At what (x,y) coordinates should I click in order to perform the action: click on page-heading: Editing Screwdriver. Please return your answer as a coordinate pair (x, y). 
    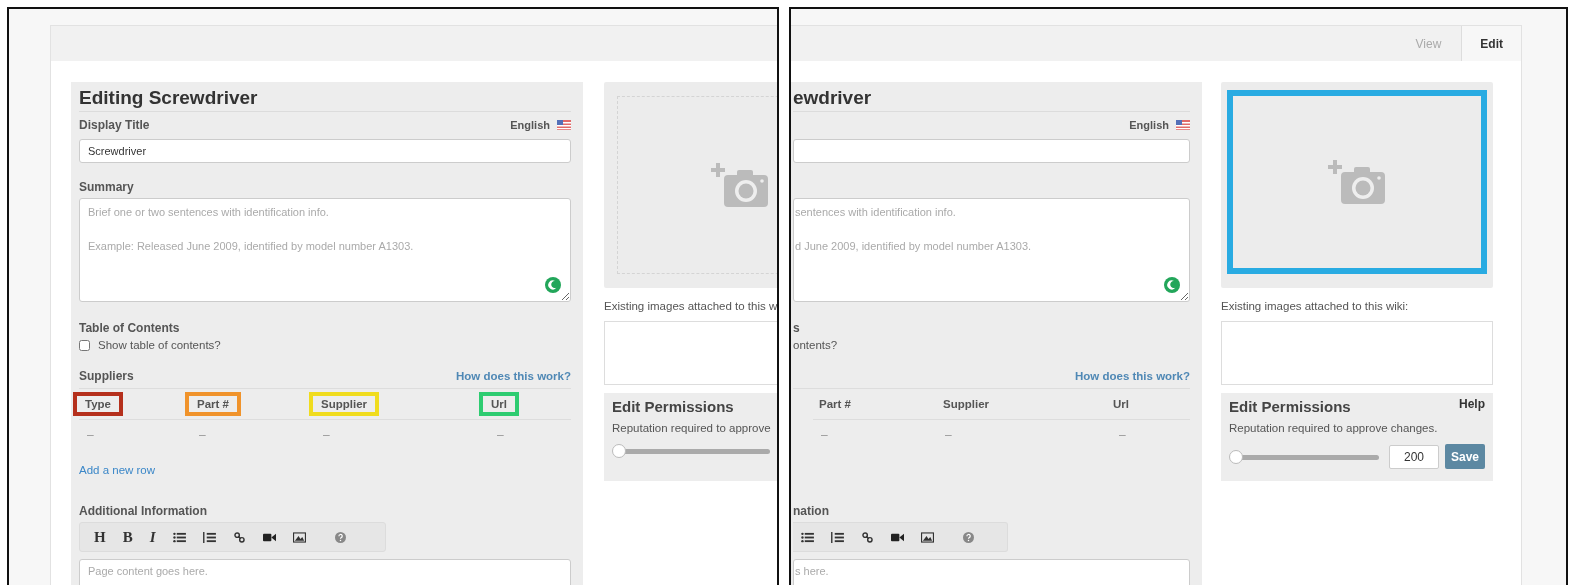
    Looking at the image, I should click on (325, 99).